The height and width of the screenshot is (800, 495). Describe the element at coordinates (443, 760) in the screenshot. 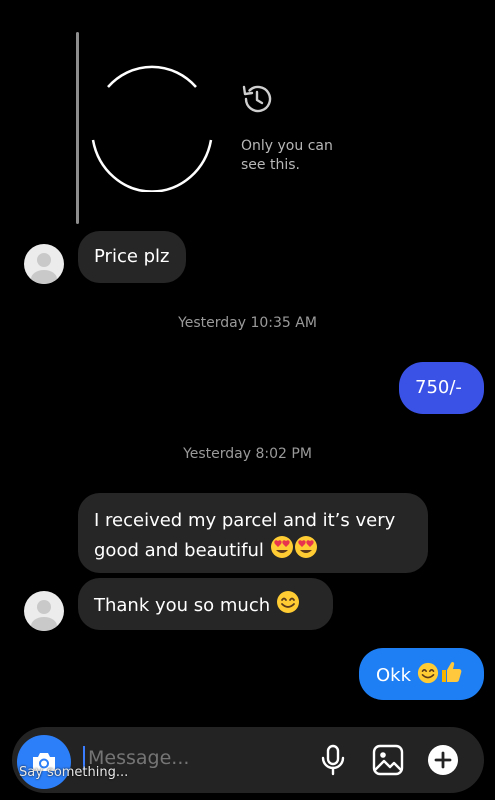

I see `plus-icon` at that location.